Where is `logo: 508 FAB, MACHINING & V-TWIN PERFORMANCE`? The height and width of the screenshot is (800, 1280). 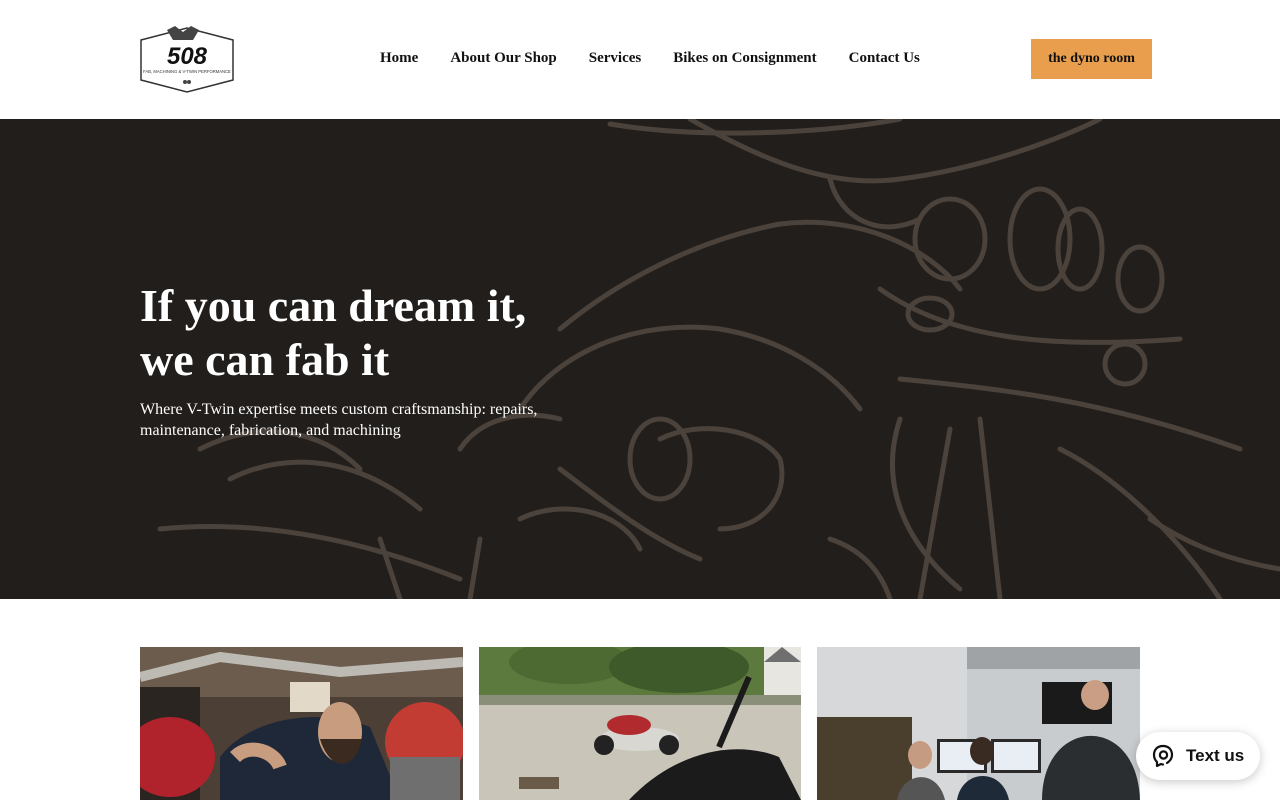
logo: 508 FAB, MACHINING & V-TWIN PERFORMANCE is located at coordinates (187, 60).